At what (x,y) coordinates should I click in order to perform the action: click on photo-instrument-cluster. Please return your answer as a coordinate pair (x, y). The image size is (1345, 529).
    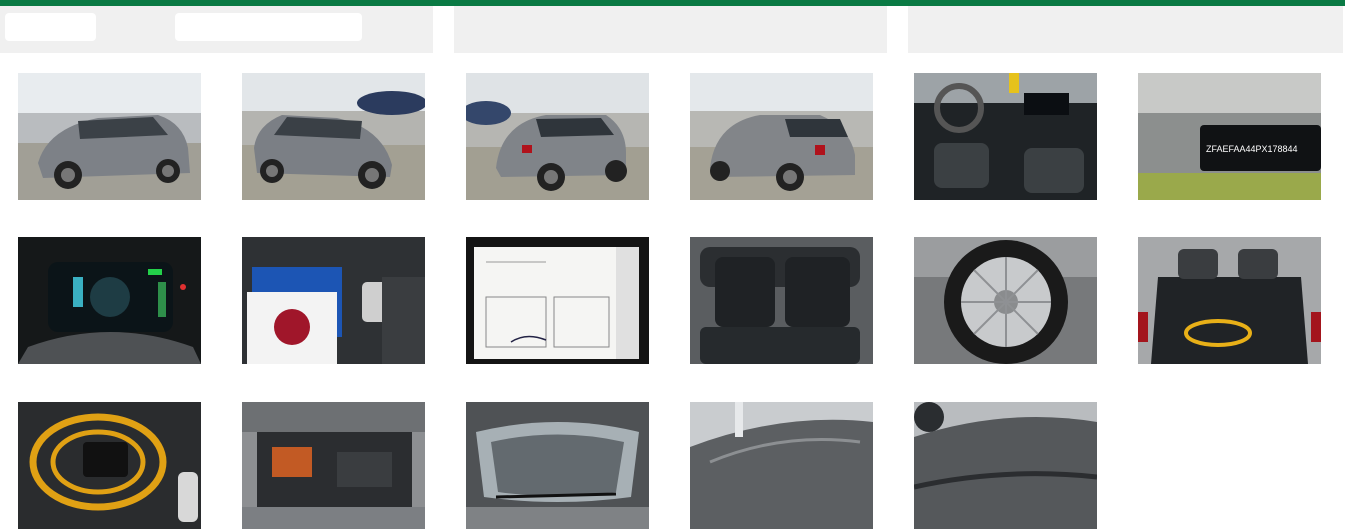
    Looking at the image, I should click on (109, 300).